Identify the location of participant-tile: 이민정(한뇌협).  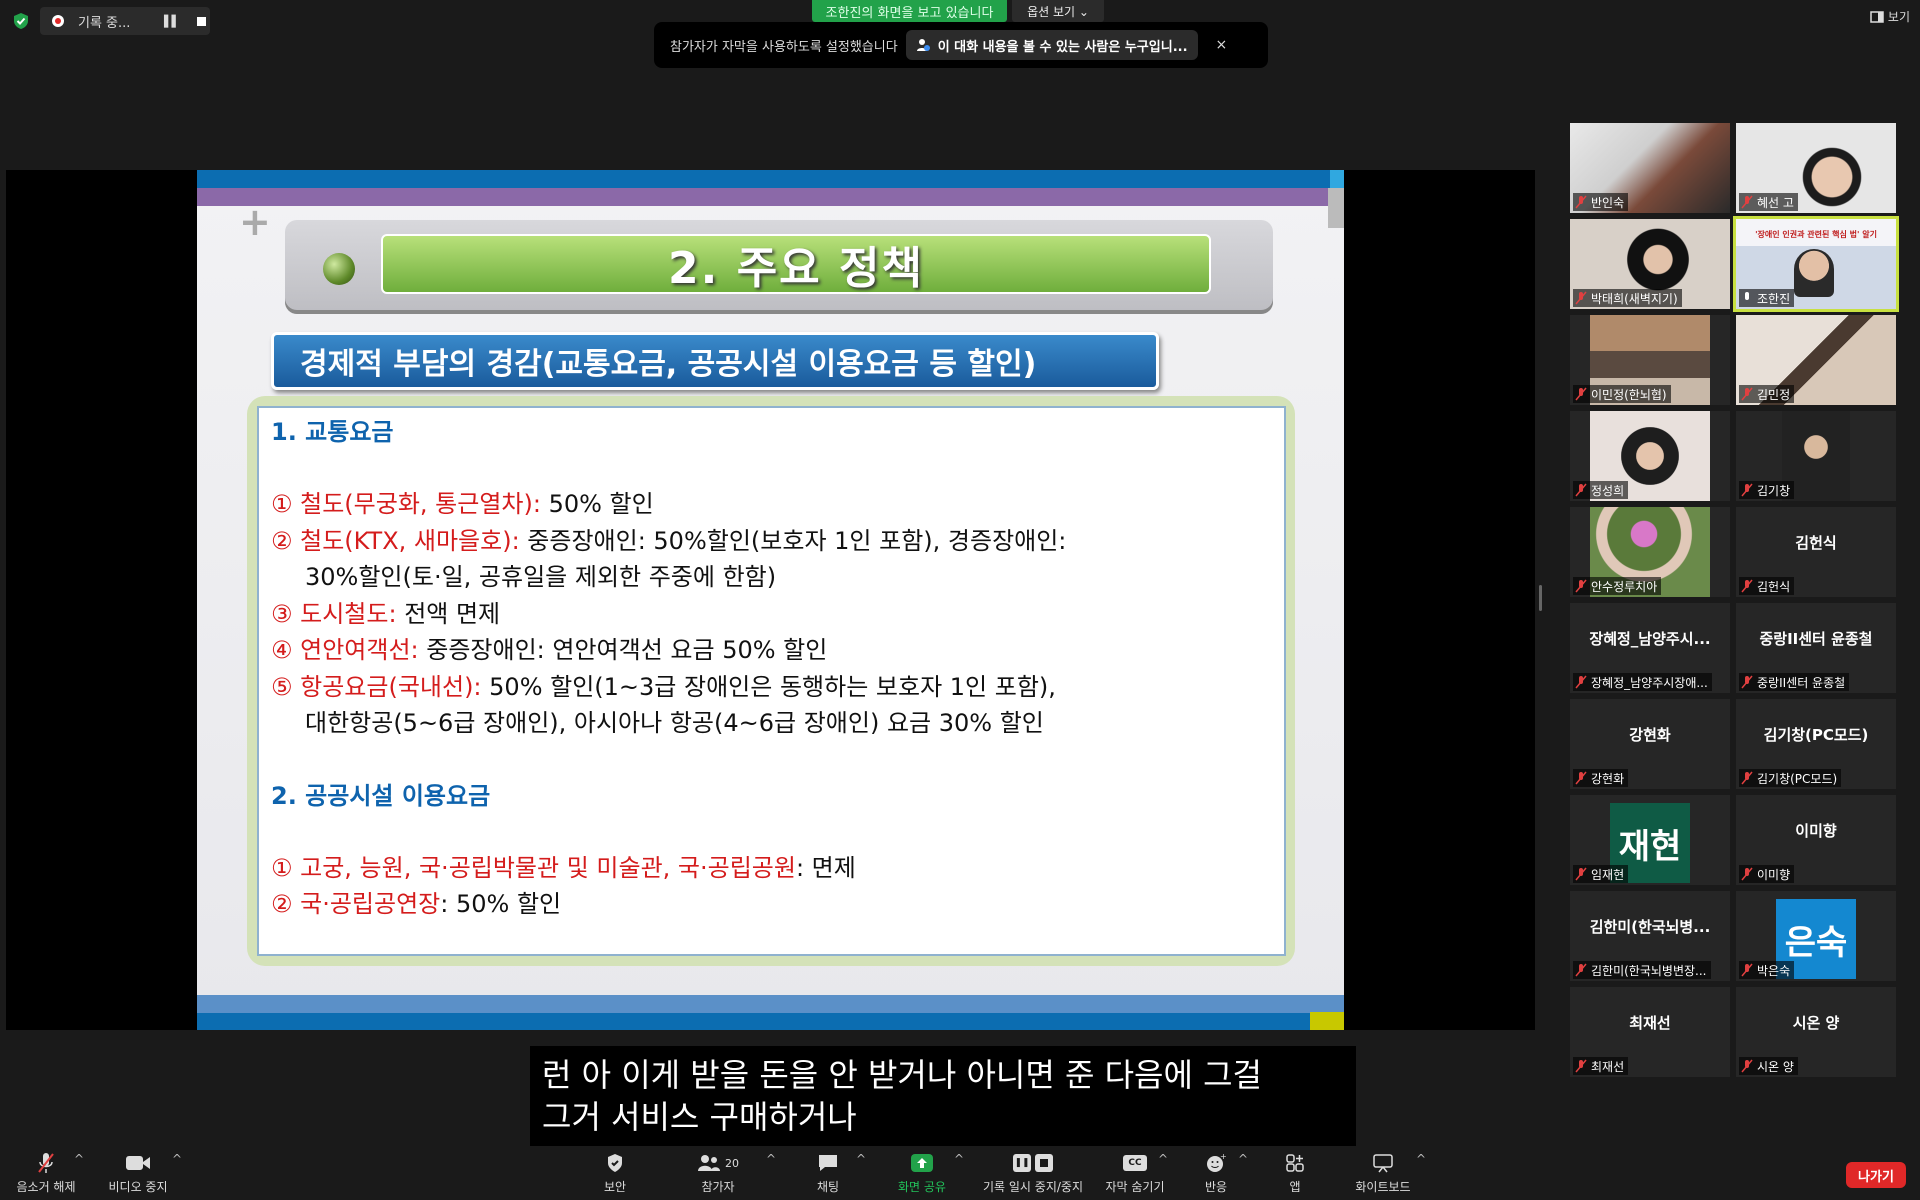
(1650, 360).